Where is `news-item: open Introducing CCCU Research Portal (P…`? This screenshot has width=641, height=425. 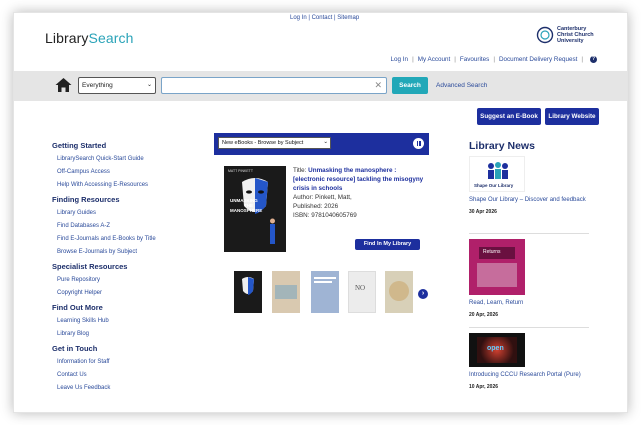 news-item: open Introducing CCCU Research Portal (P… is located at coordinates (529, 361).